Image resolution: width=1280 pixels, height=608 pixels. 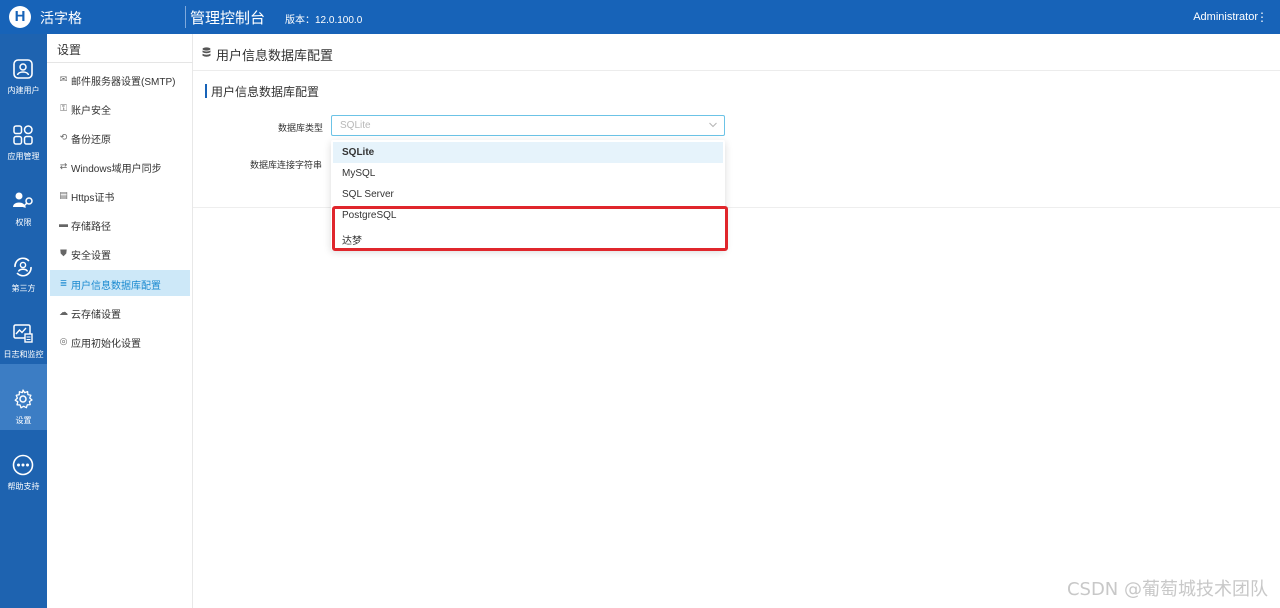 I want to click on nav-item-help-support: 帮助支持, so click(x=23, y=463).